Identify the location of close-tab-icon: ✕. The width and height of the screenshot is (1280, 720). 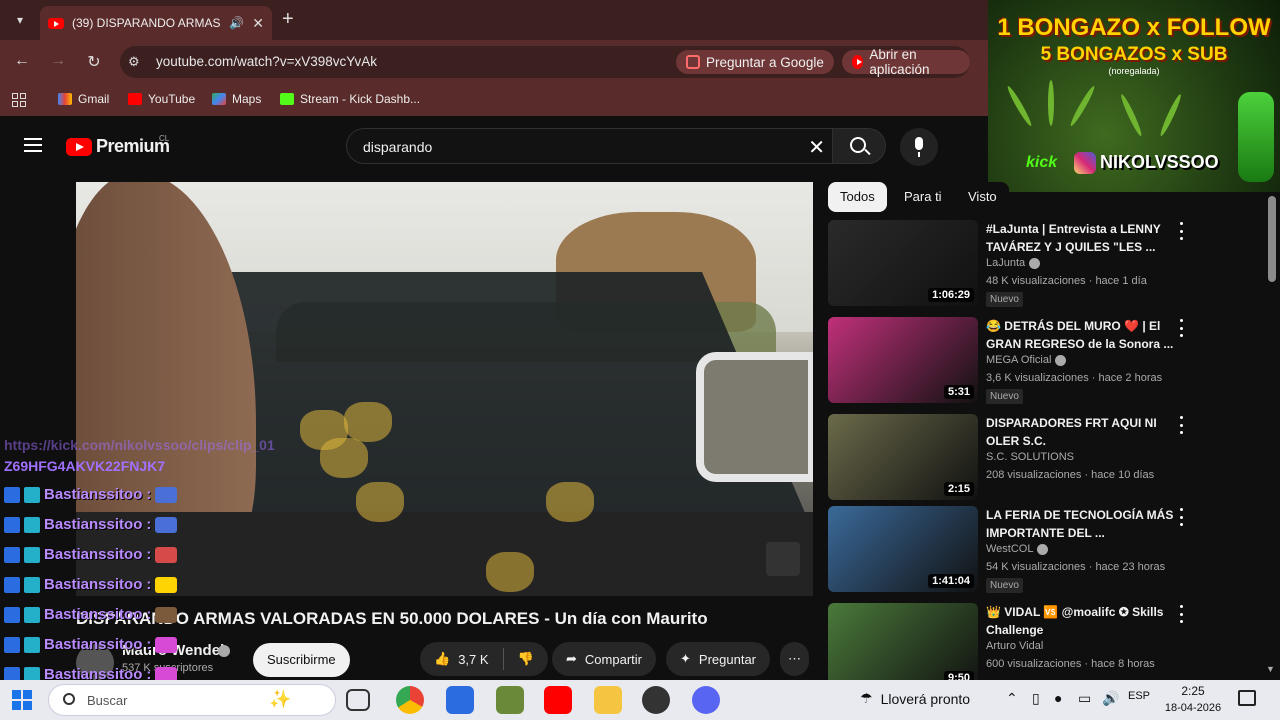
(258, 23).